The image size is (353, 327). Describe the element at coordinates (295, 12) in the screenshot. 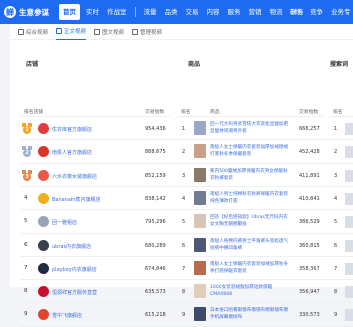

I see `nav-right-item: 市场` at that location.